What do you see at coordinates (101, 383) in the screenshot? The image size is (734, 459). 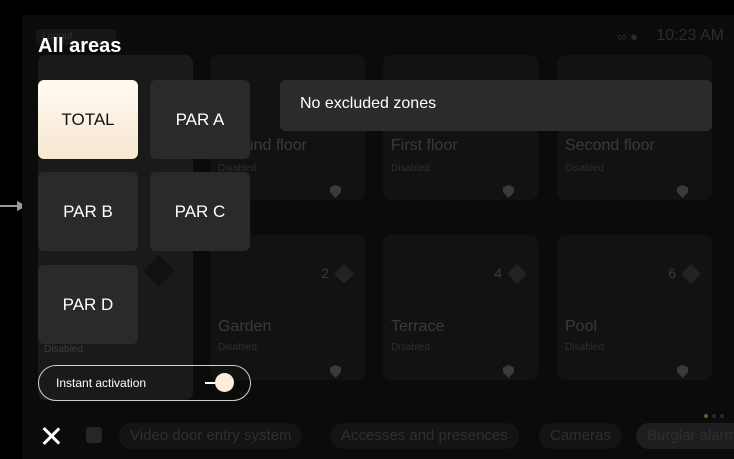 I see `instant-activation-label: Instant activation` at bounding box center [101, 383].